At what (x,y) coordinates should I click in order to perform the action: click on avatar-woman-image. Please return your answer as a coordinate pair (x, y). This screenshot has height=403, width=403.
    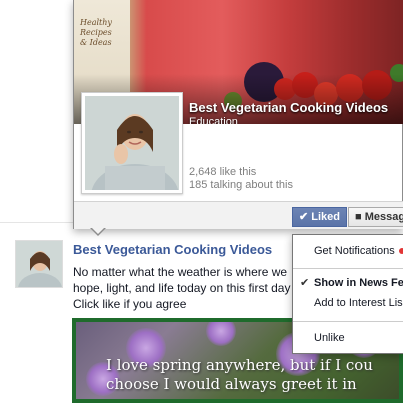
    Looking at the image, I should click on (39, 264).